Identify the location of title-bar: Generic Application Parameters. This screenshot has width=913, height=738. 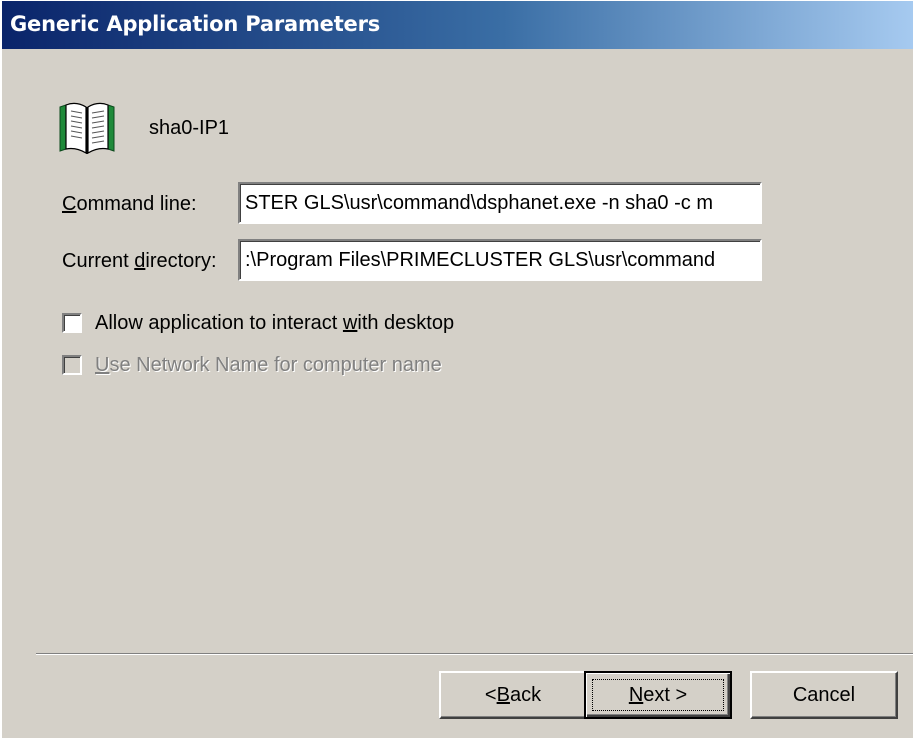
(457, 25).